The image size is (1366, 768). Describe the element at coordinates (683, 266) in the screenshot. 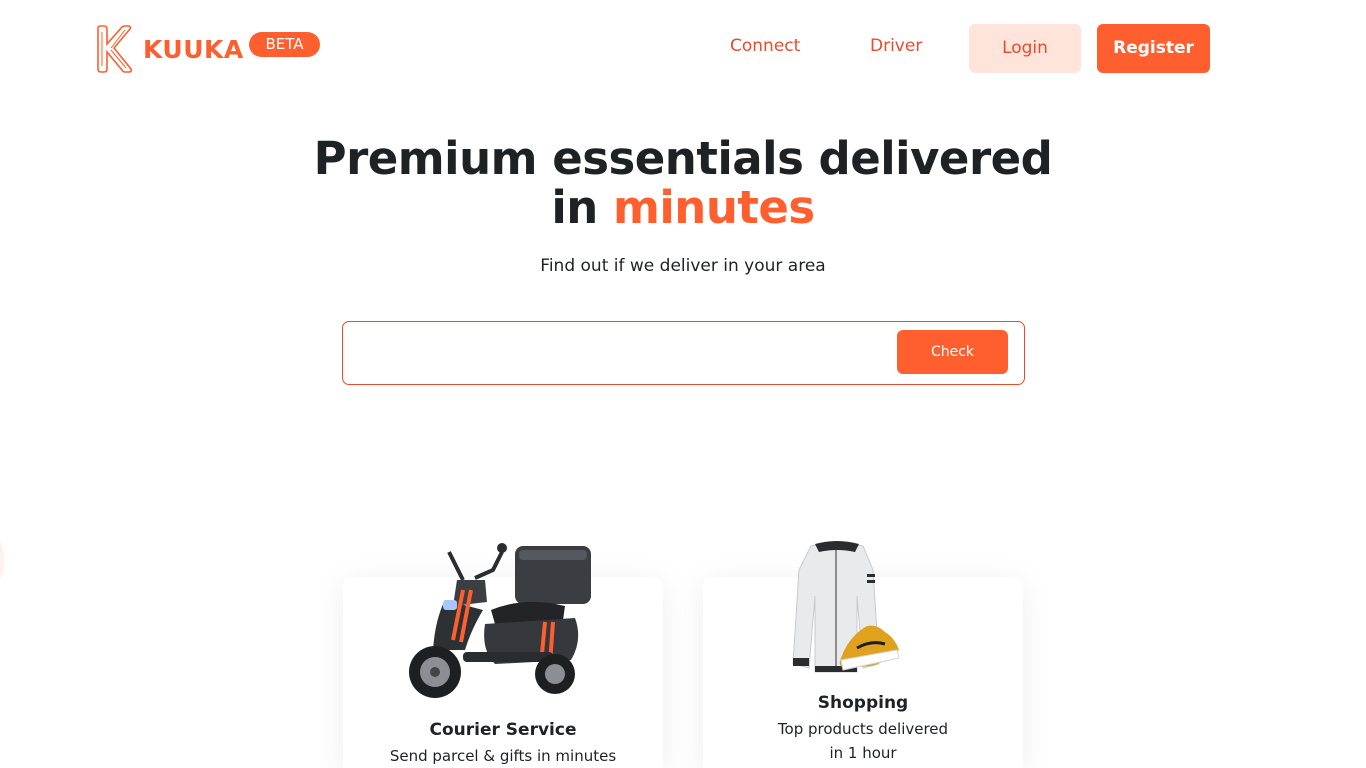

I see `hero-subtitle: Find out if we deliver in your area` at that location.